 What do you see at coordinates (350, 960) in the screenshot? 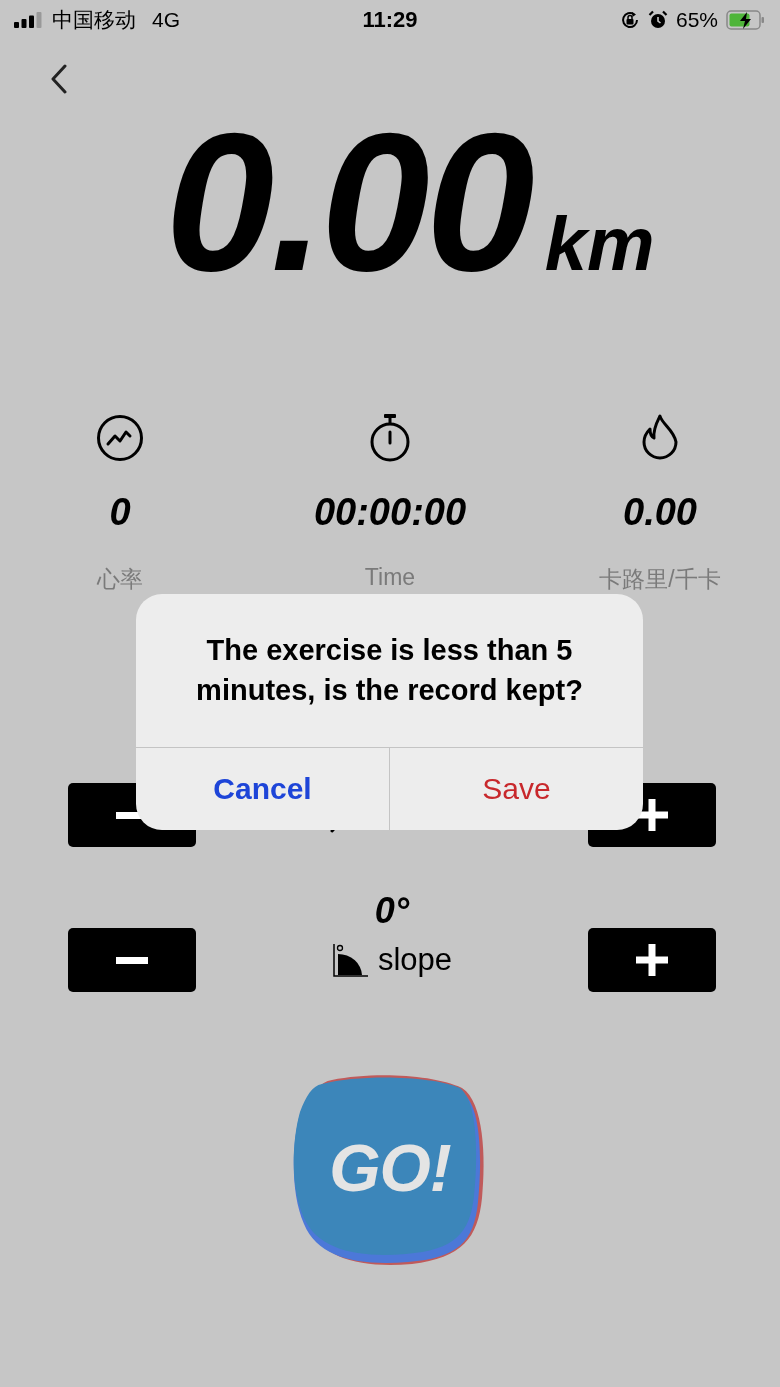
I see `slope-icon` at bounding box center [350, 960].